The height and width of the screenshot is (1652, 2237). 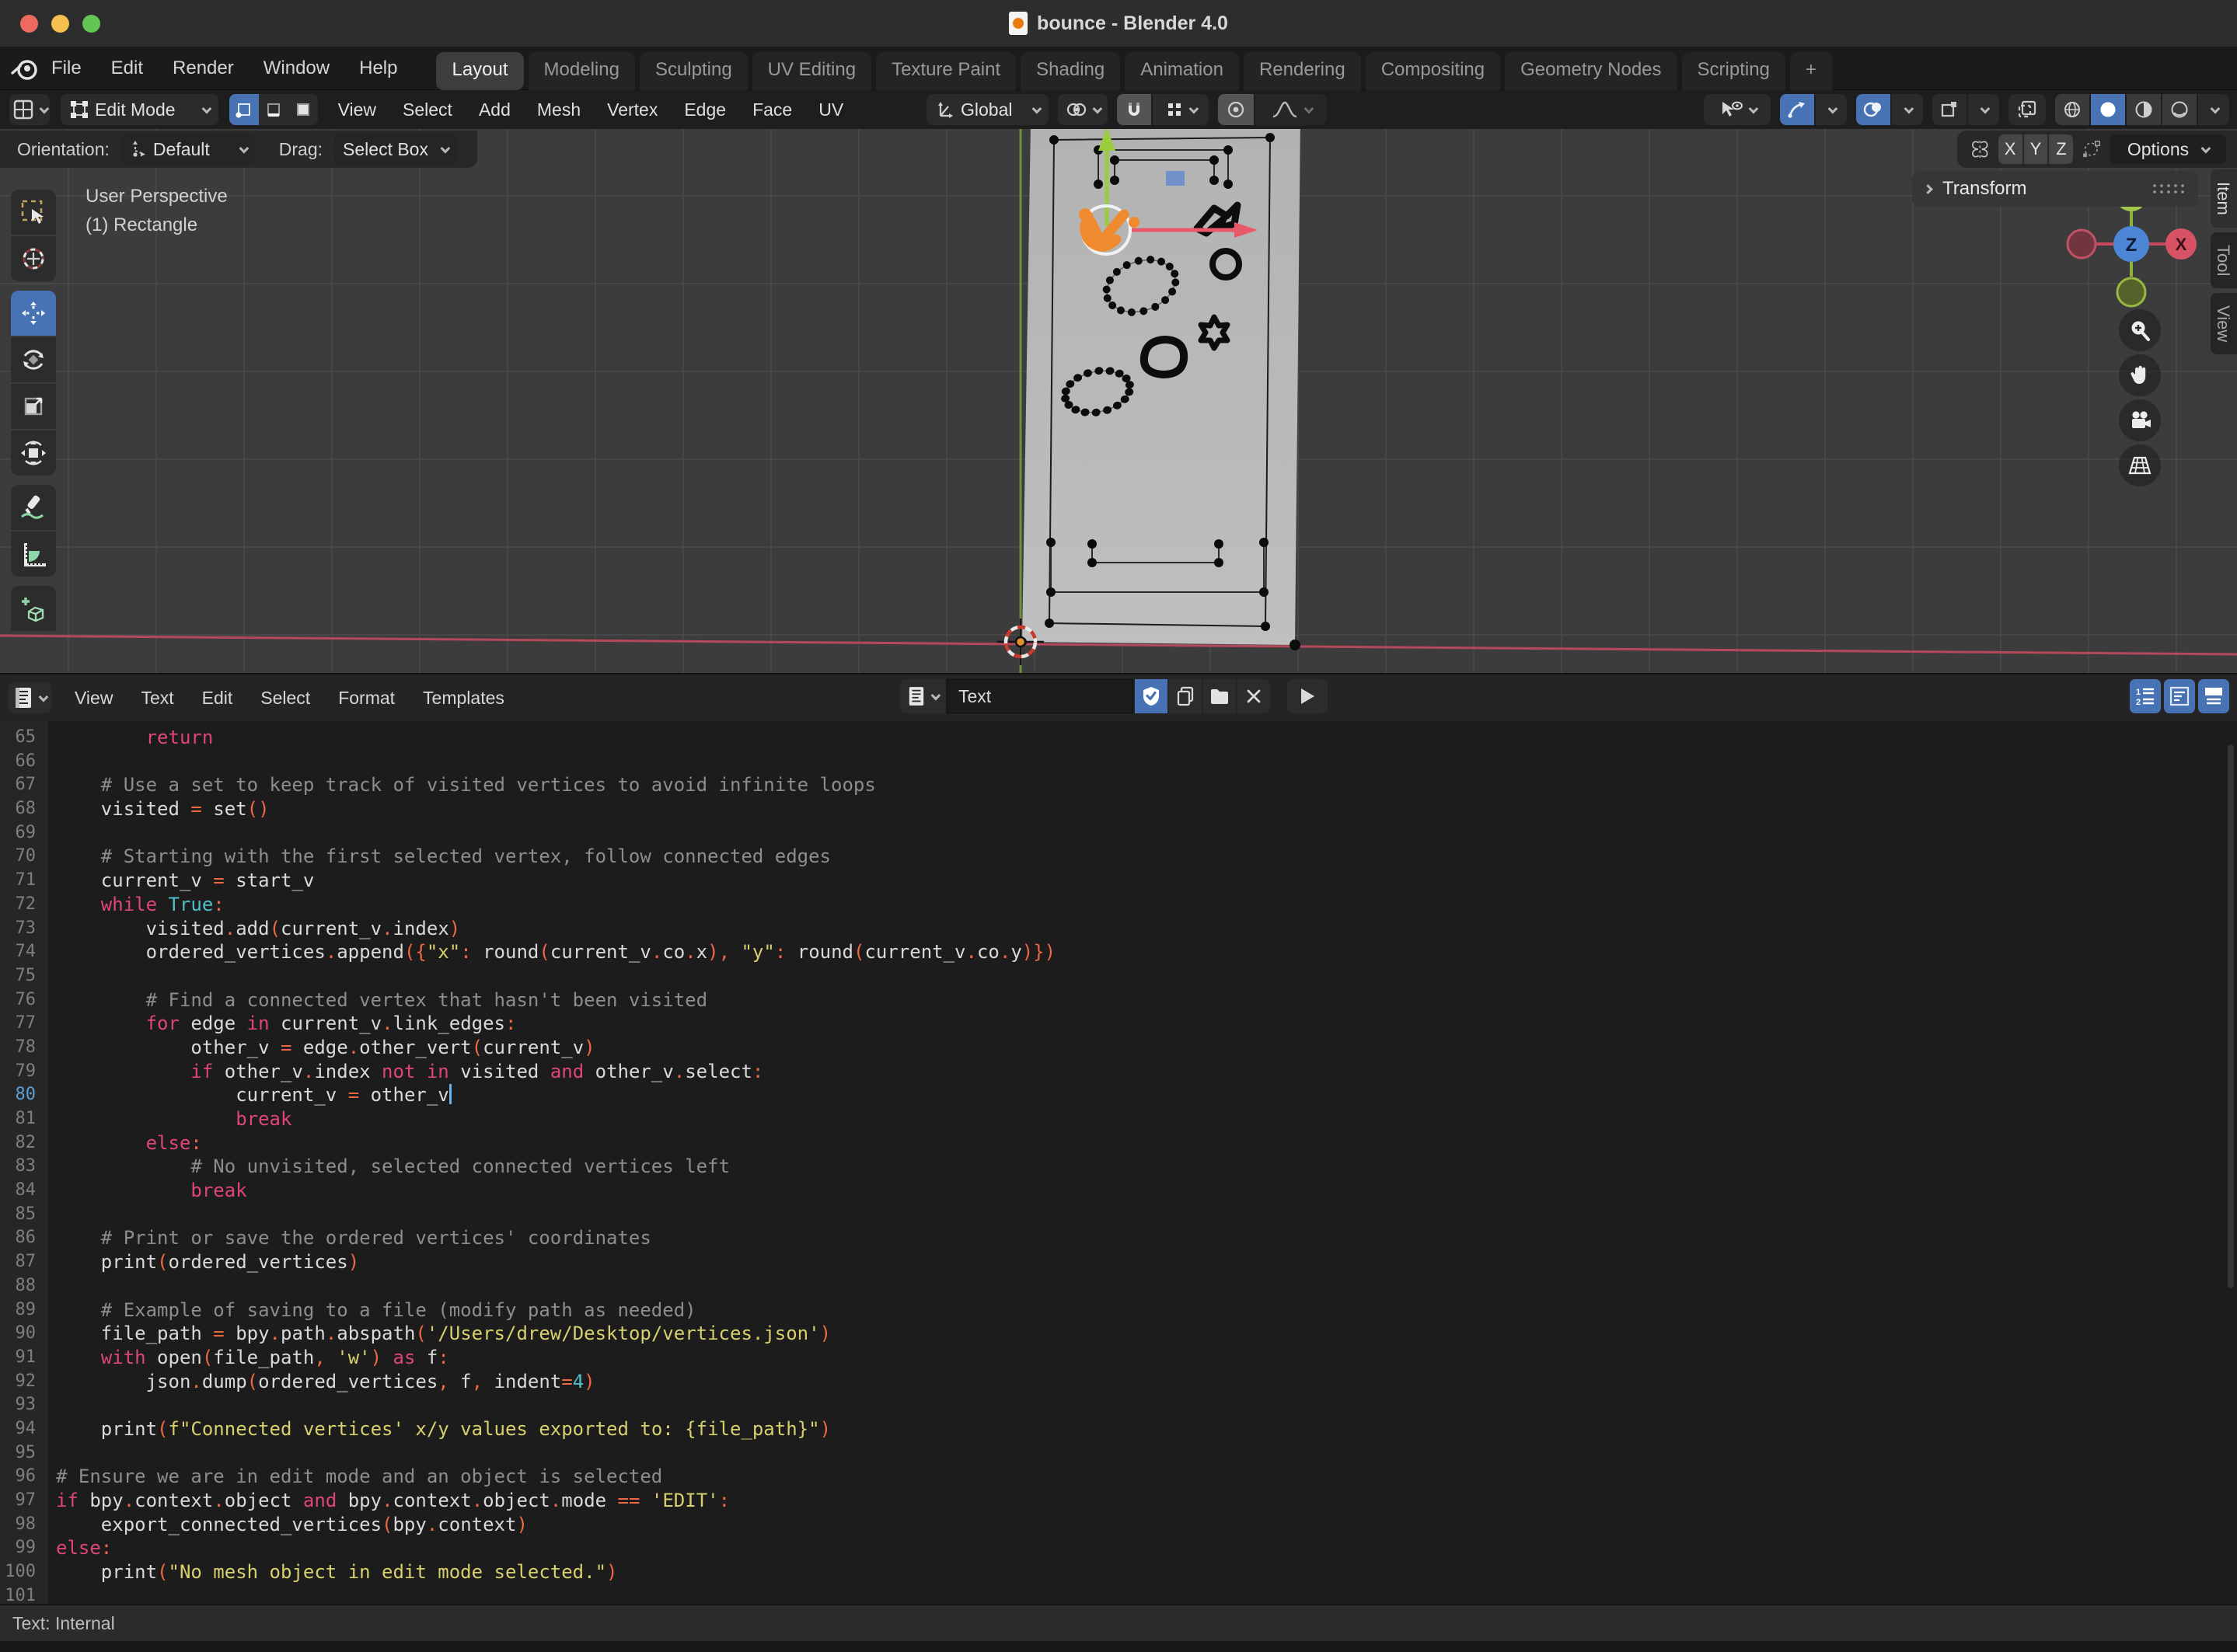 What do you see at coordinates (1119, 1048) in the screenshot?
I see `code-line-78: 78 other_v = edge.other_vert(current_v)` at bounding box center [1119, 1048].